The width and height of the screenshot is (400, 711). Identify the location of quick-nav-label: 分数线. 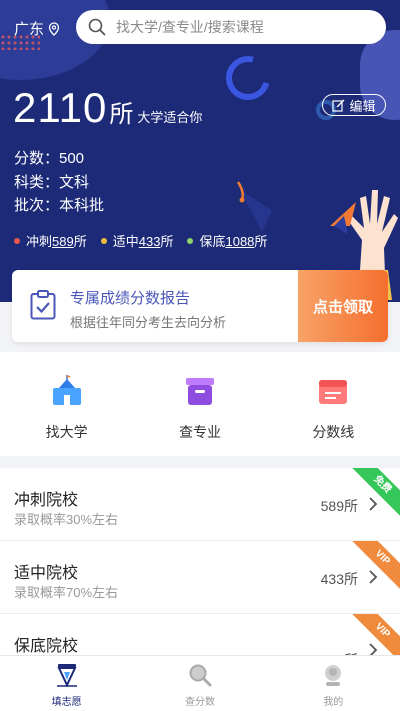
(333, 432).